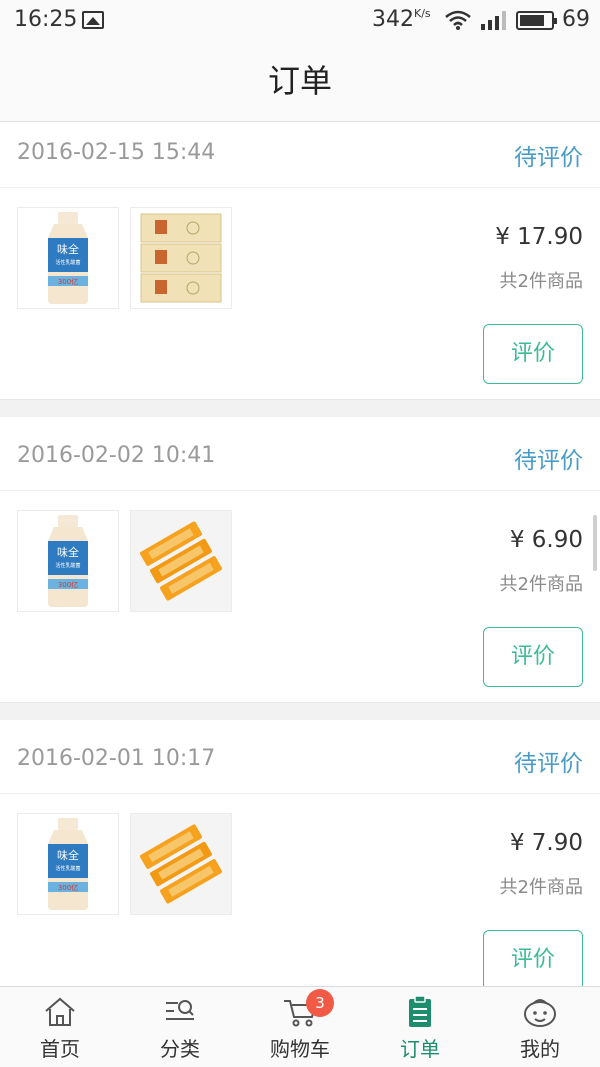 The image size is (600, 1067). I want to click on title-bar: 订单, so click(300, 81).